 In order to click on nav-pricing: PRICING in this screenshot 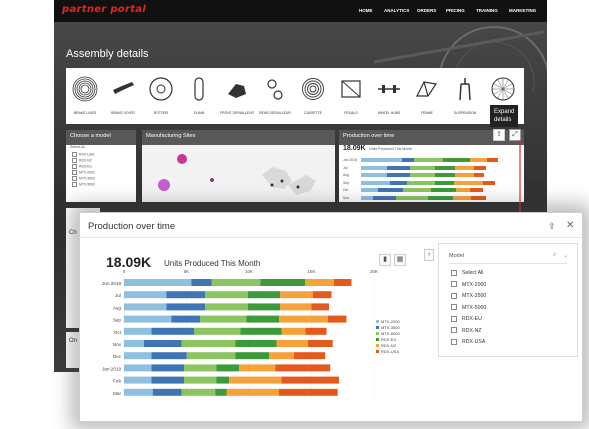, I will do `click(455, 10)`.